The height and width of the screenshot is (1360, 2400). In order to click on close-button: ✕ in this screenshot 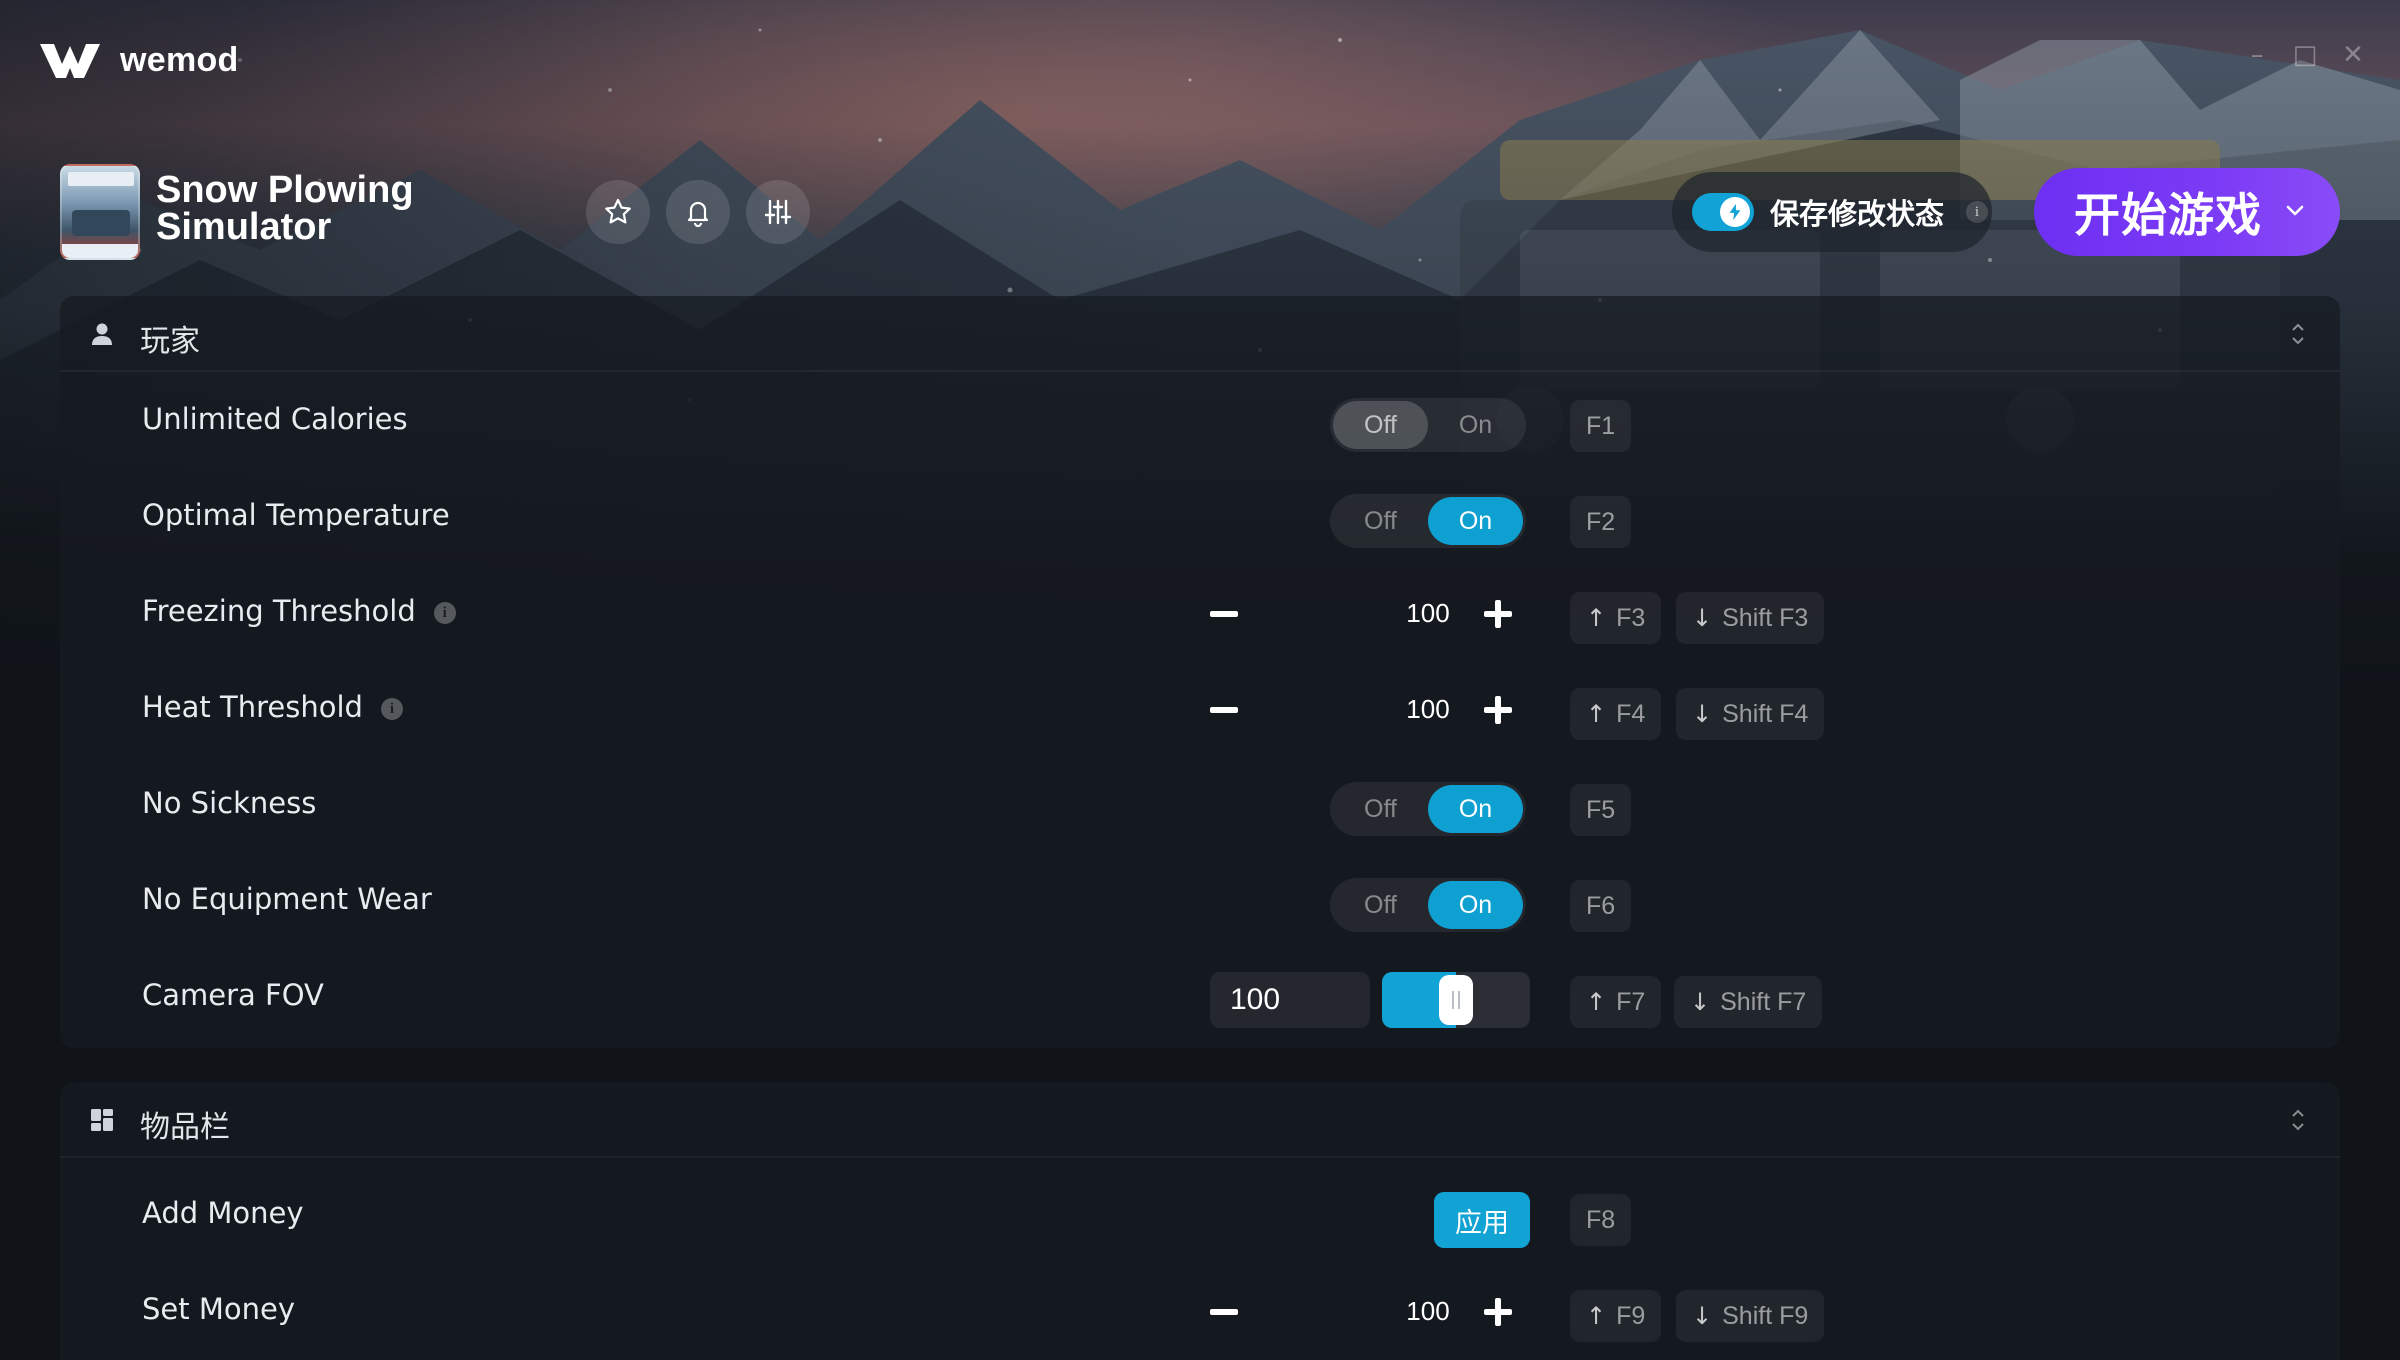, I will do `click(2353, 55)`.